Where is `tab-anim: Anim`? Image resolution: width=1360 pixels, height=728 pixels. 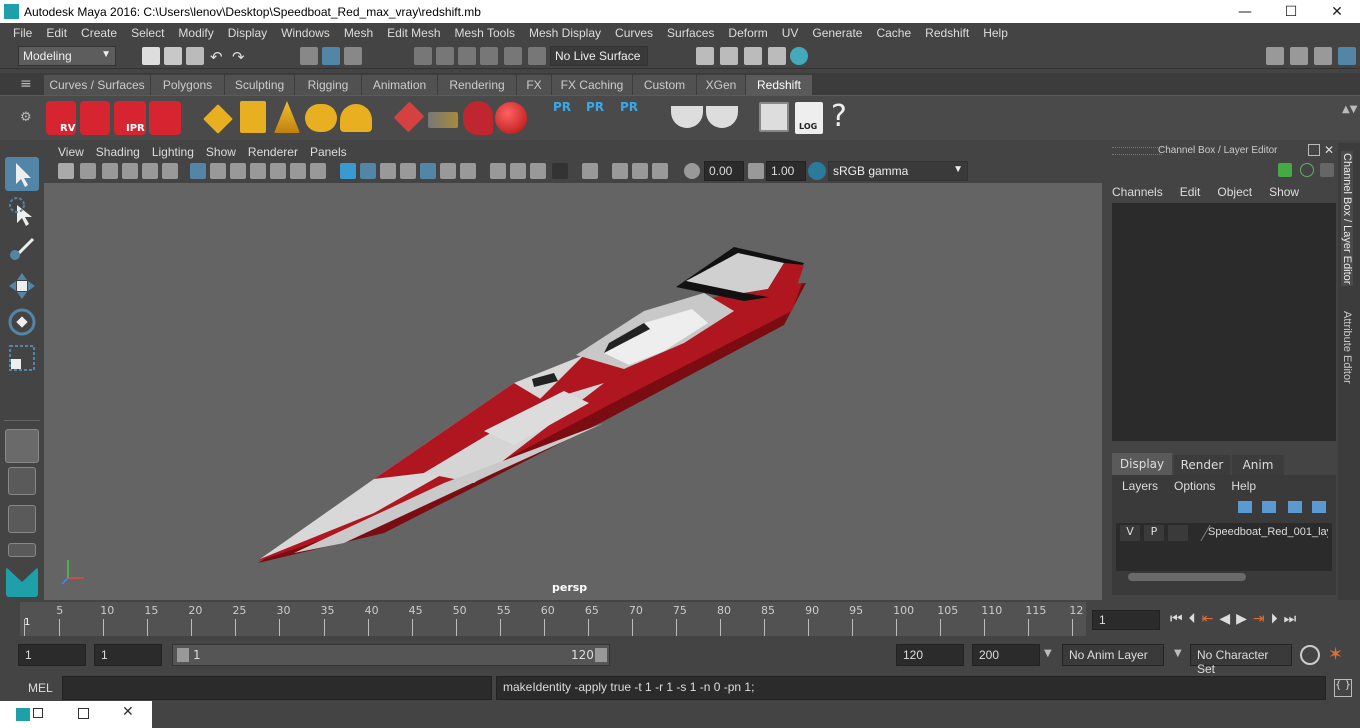 tab-anim: Anim is located at coordinates (1258, 465).